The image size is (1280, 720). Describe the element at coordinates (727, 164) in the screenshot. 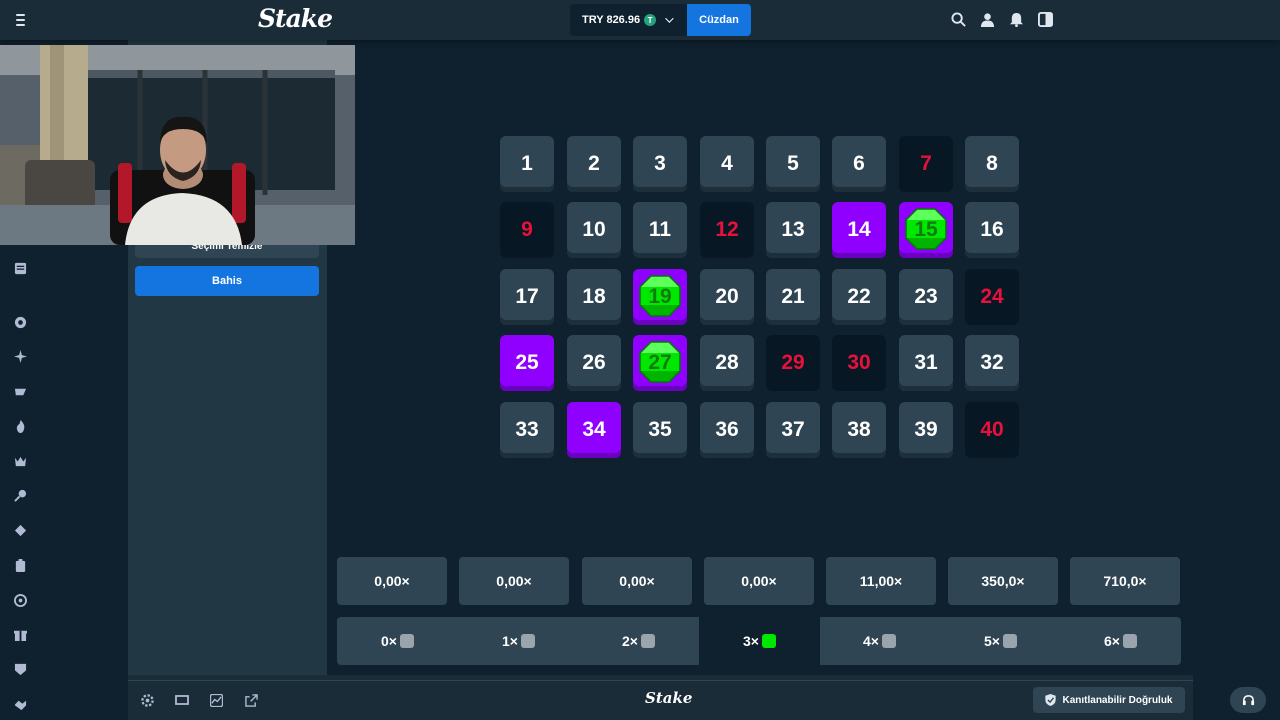

I see `keno-tile-4: 4` at that location.